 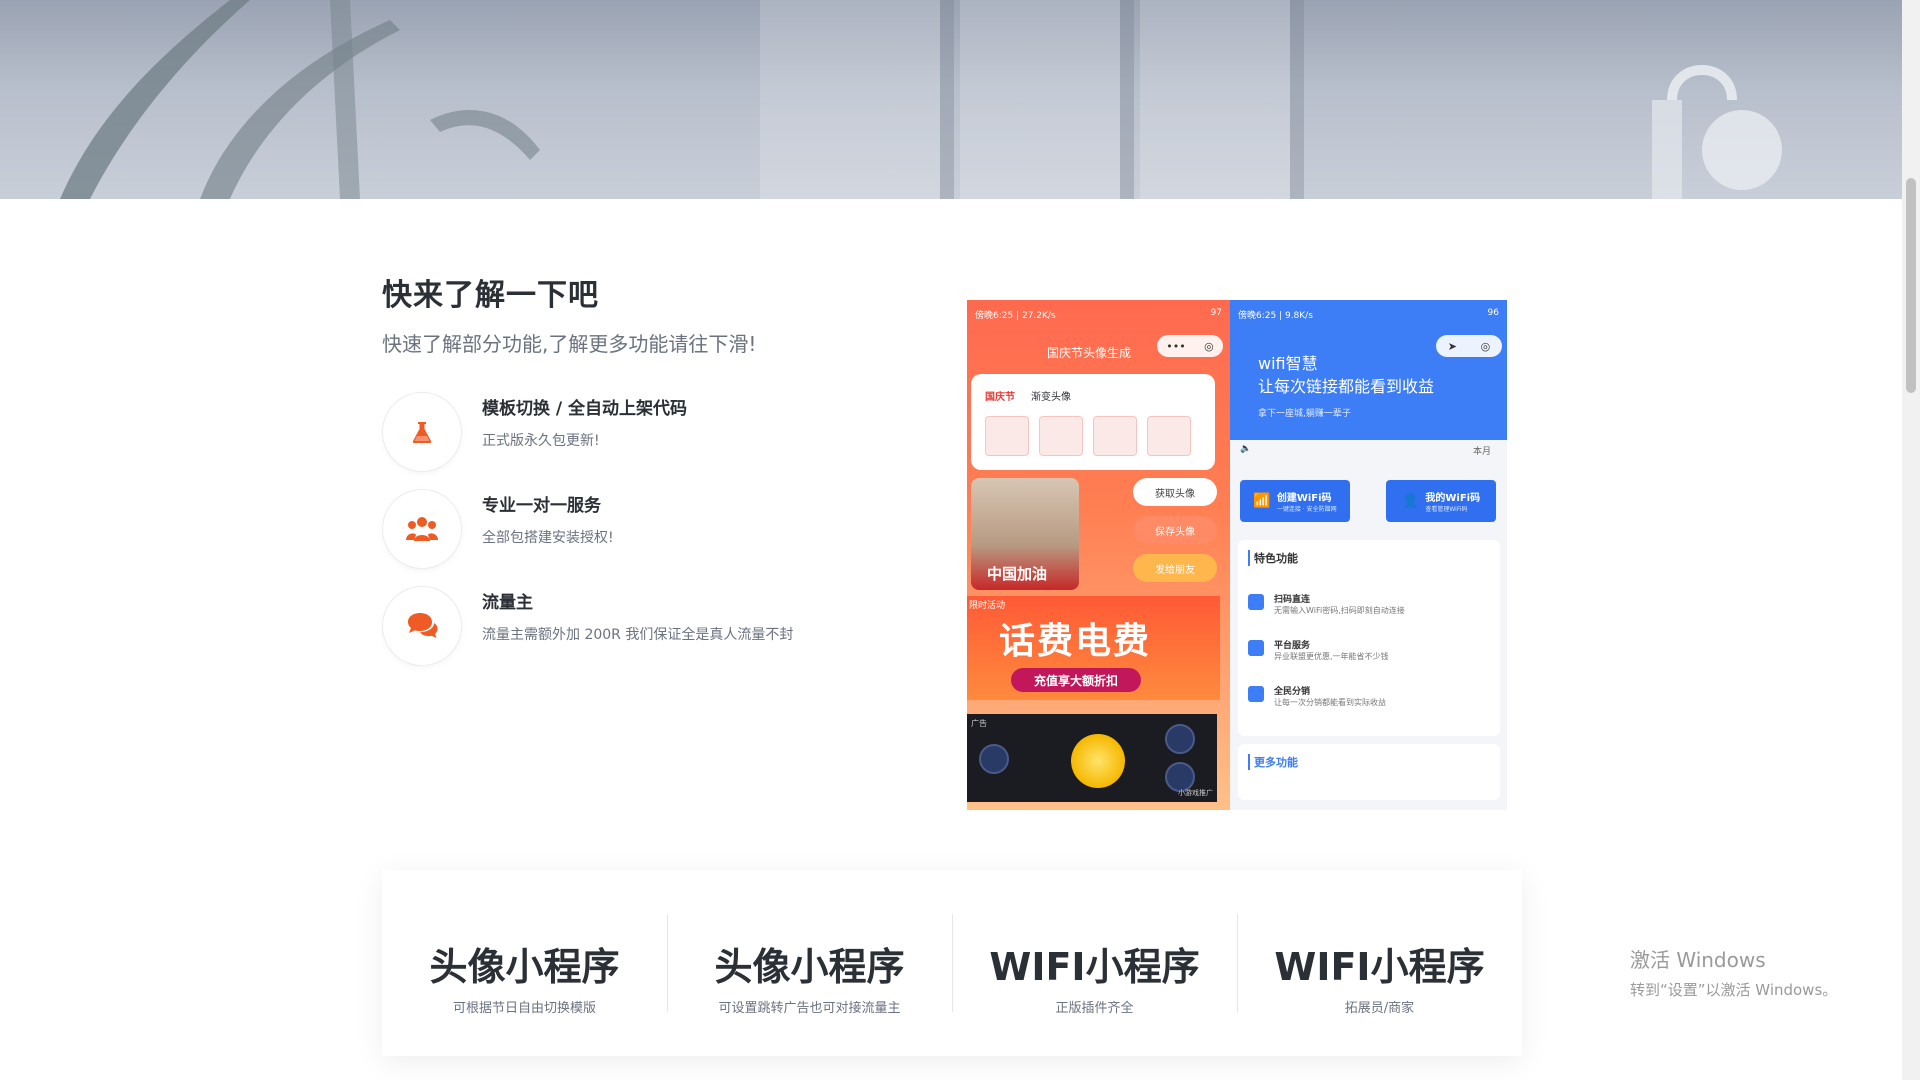 What do you see at coordinates (1733, 972) in the screenshot?
I see `windows-activation-watermark: 激活 Windows 转到“设置”以激活 Windows。` at bounding box center [1733, 972].